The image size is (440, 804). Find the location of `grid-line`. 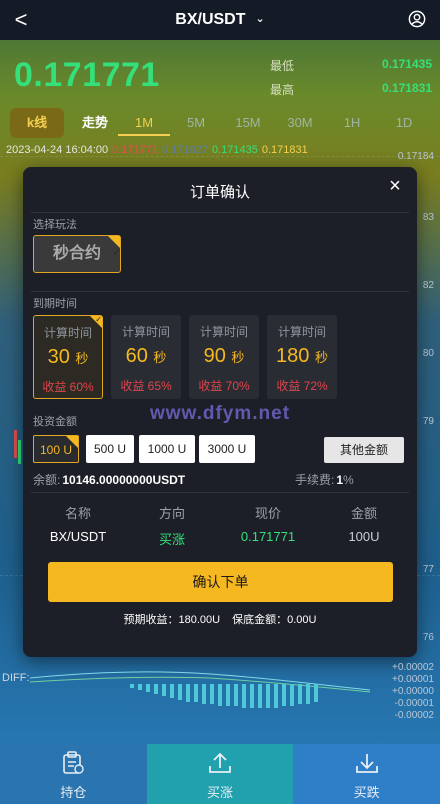

grid-line is located at coordinates (220, 156).